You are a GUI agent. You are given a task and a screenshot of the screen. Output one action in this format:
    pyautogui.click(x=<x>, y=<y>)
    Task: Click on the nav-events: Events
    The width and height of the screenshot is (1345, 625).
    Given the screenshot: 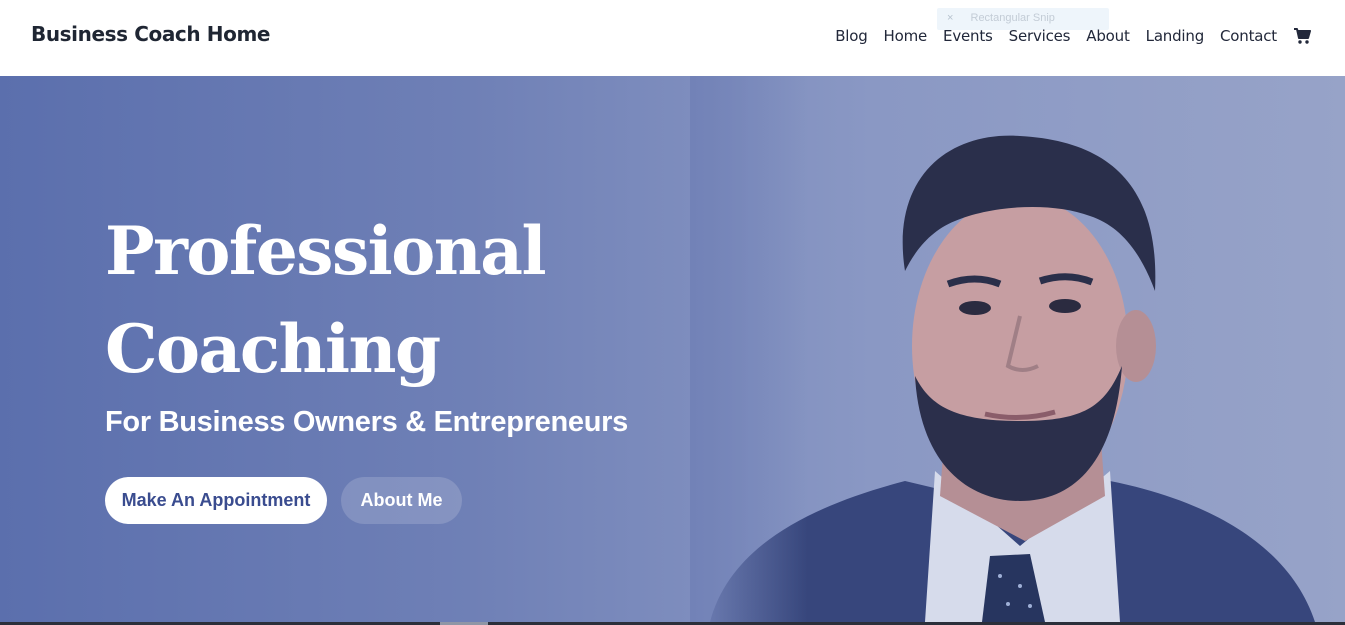 What is the action you would take?
    pyautogui.click(x=968, y=36)
    